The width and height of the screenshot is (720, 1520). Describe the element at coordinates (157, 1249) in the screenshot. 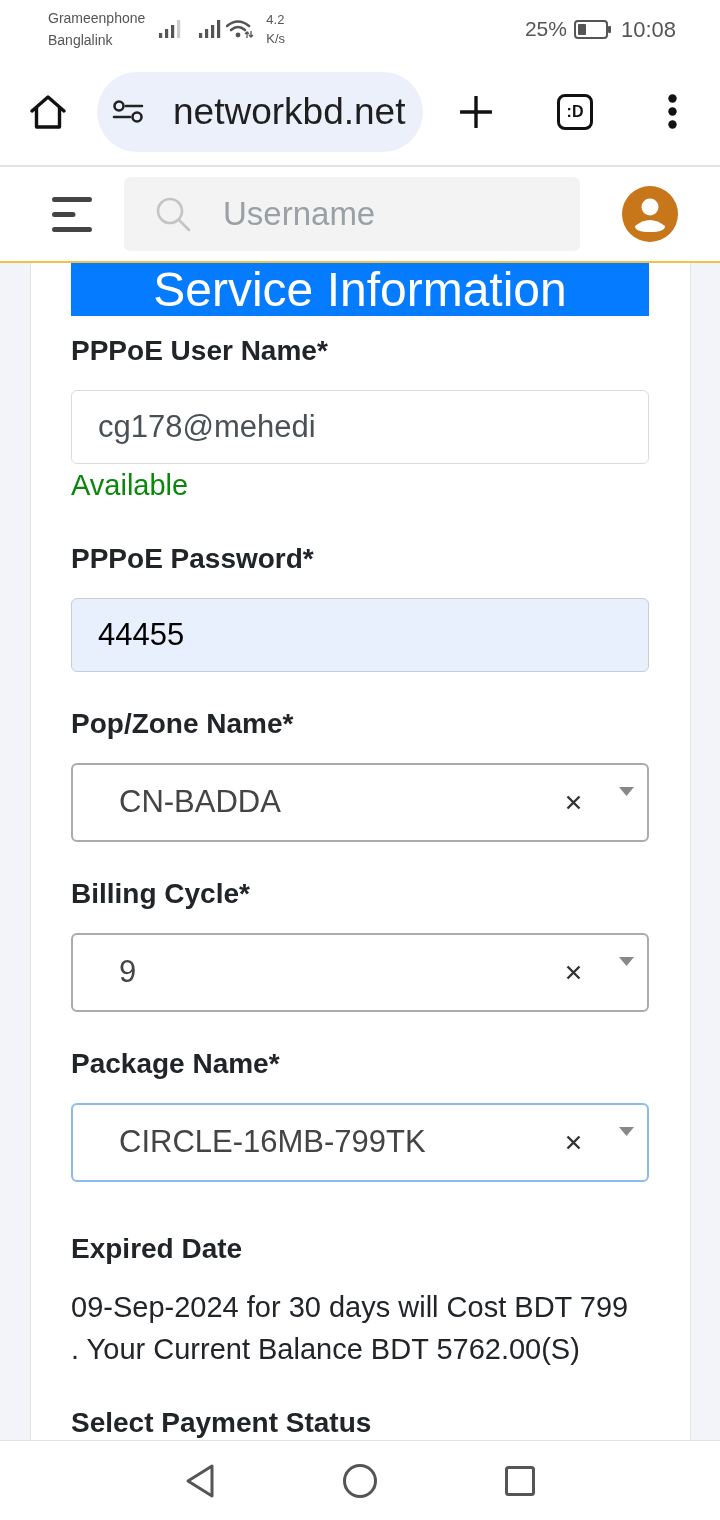

I see `field-label: Expired Date` at that location.